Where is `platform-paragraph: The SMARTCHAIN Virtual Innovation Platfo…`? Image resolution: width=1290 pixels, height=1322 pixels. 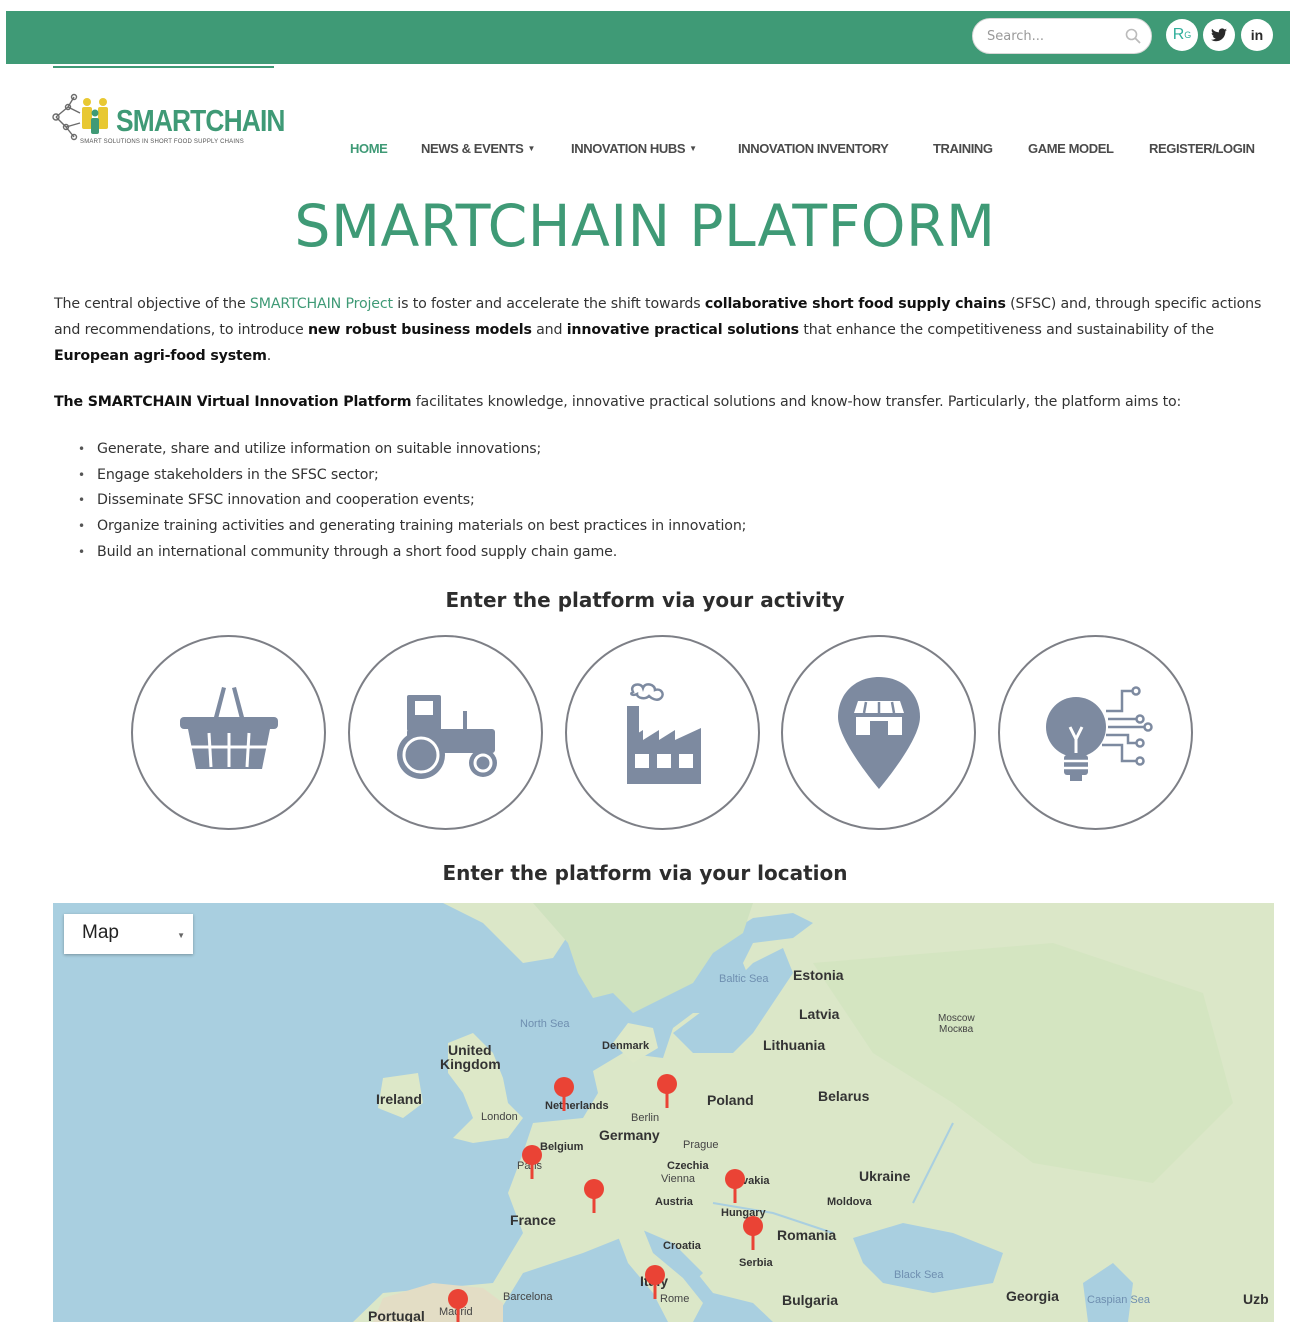
platform-paragraph: The SMARTCHAIN Virtual Innovation Platfo… is located at coordinates (666, 402).